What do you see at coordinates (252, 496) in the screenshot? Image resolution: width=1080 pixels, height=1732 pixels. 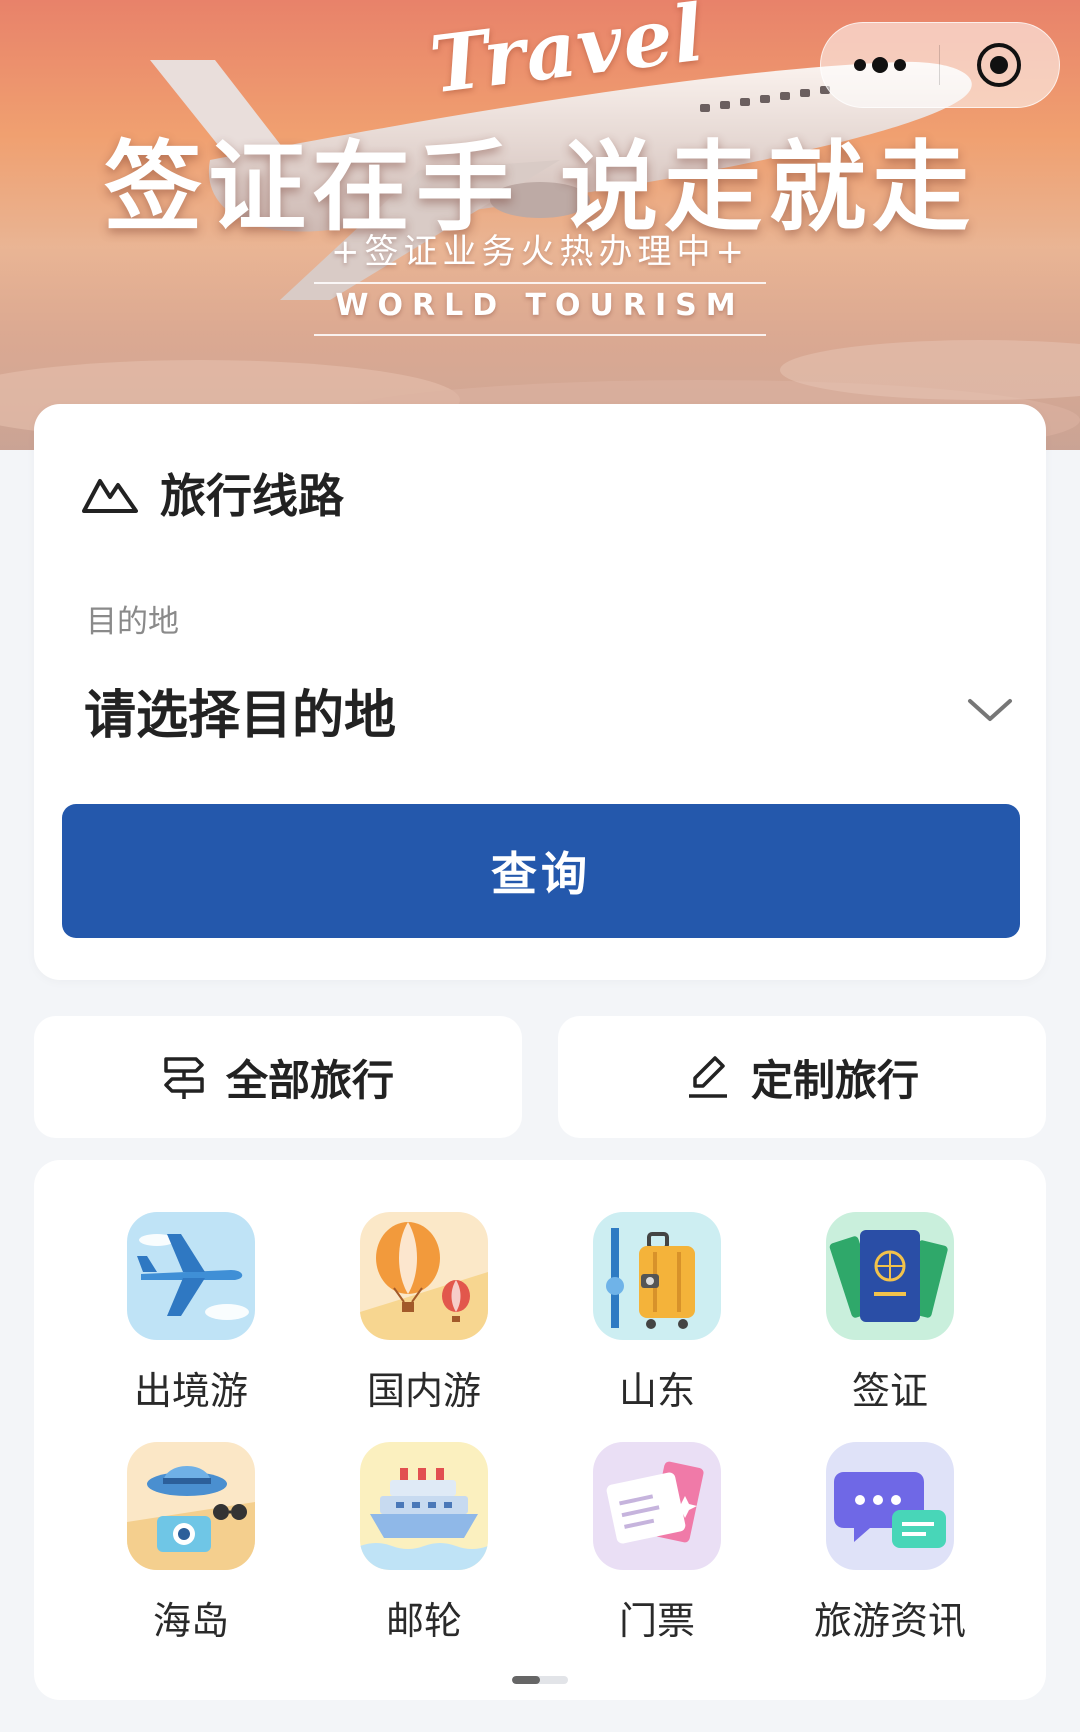 I see `card-title: 旅行线路` at bounding box center [252, 496].